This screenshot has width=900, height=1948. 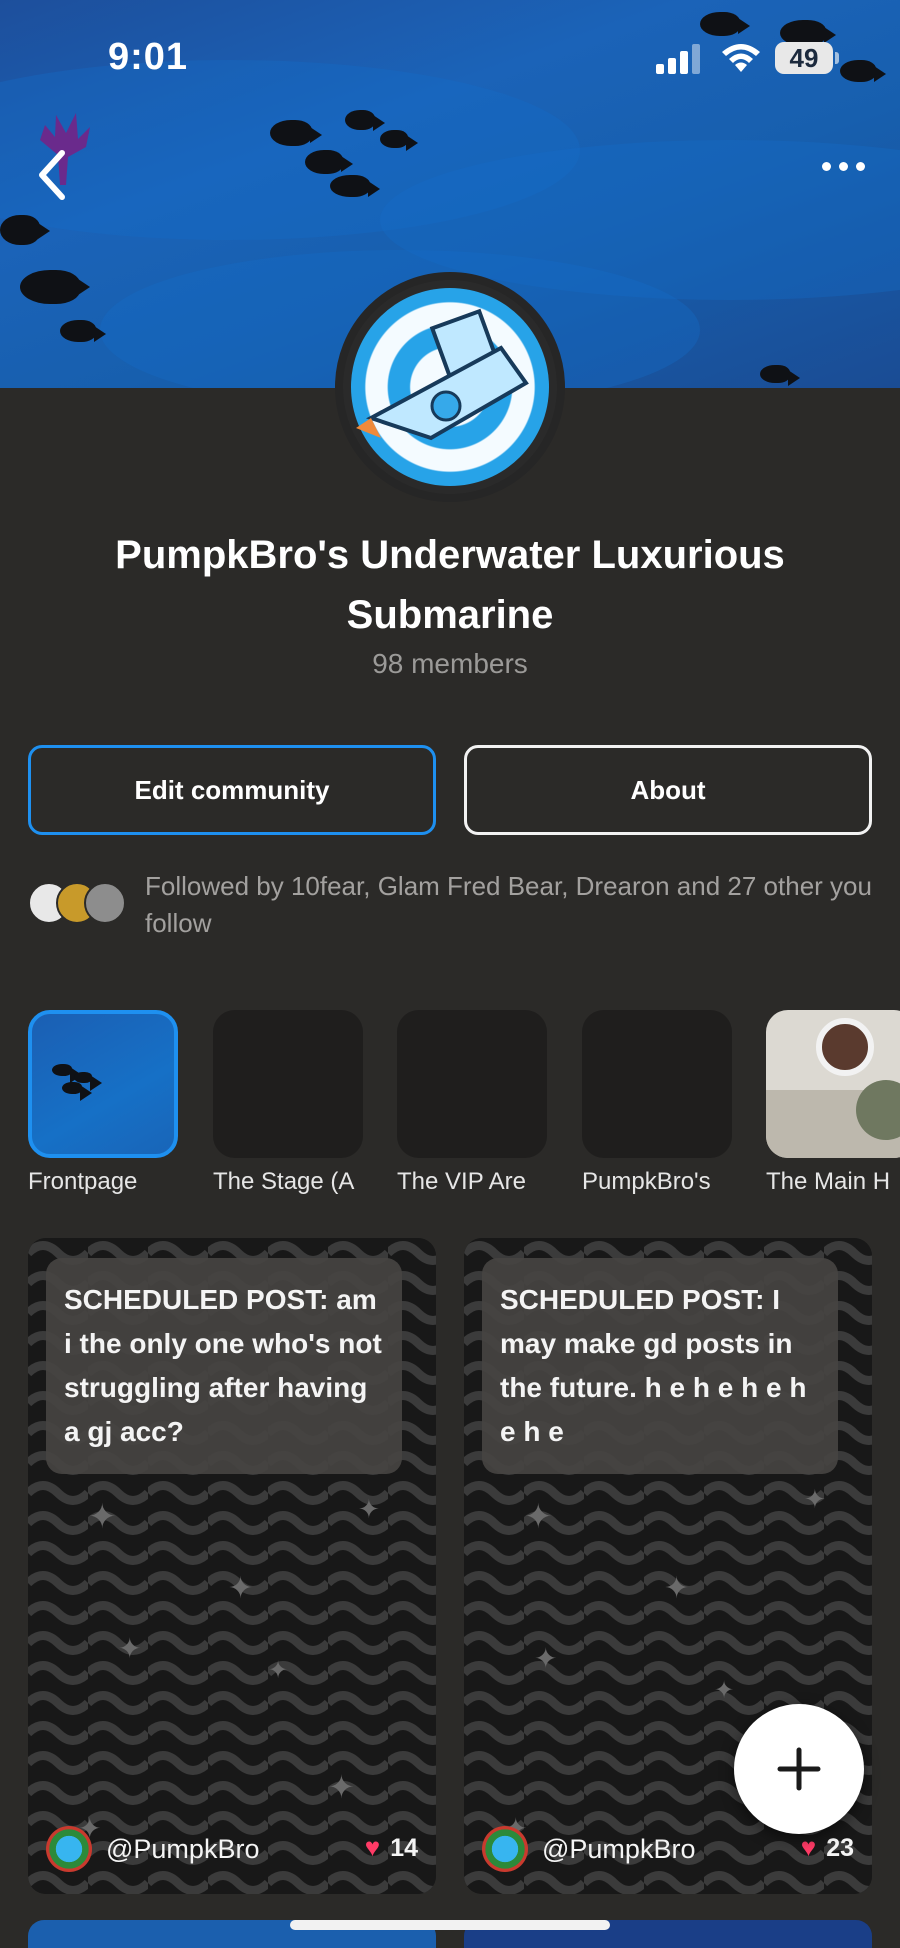 I want to click on about-button: About, so click(x=668, y=790).